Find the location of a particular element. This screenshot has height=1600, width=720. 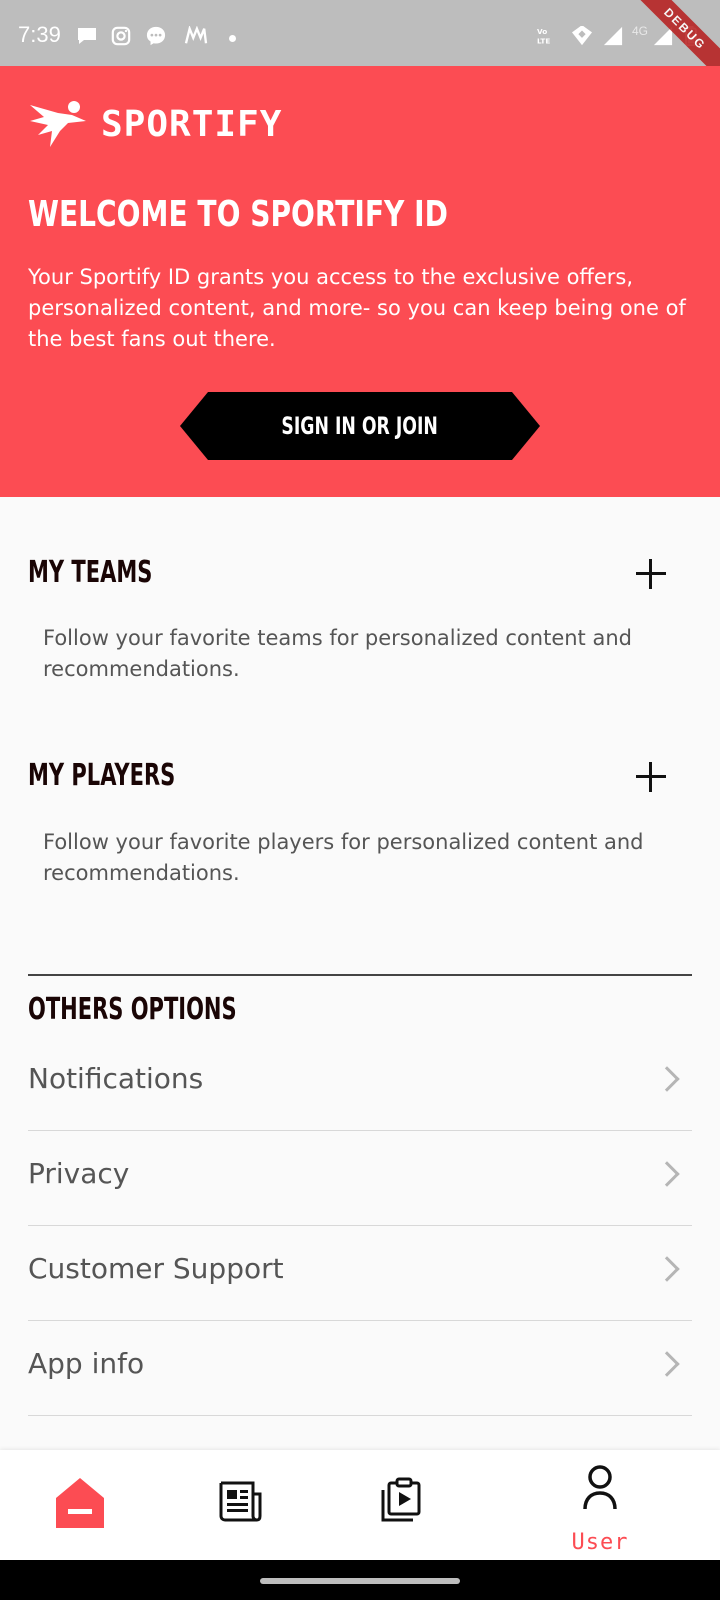

bottom-navigation: User is located at coordinates (360, 1505).